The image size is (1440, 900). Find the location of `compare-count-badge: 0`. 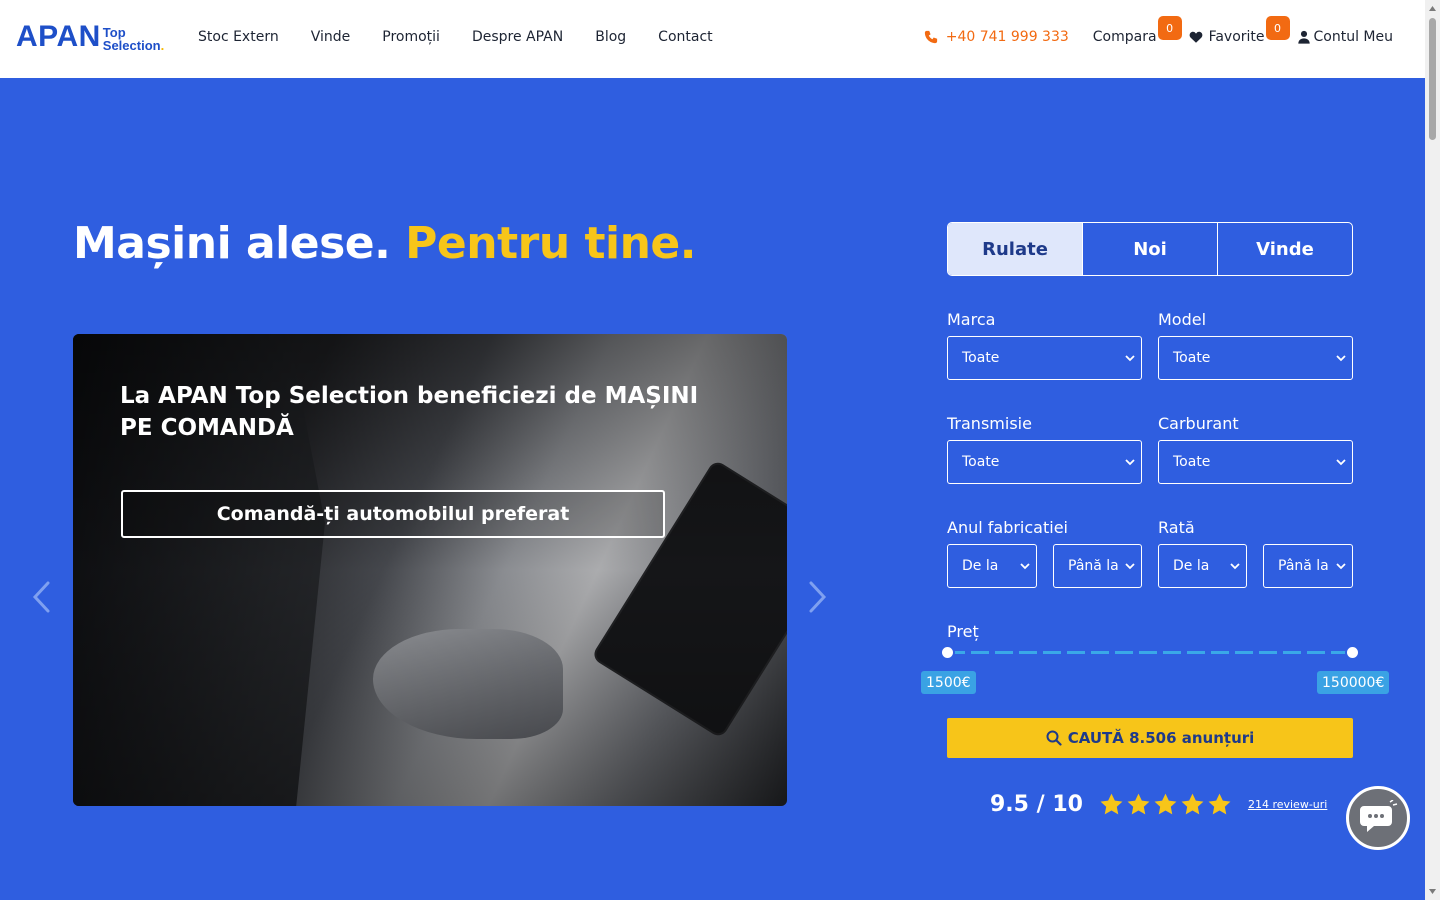

compare-count-badge: 0 is located at coordinates (1169, 28).